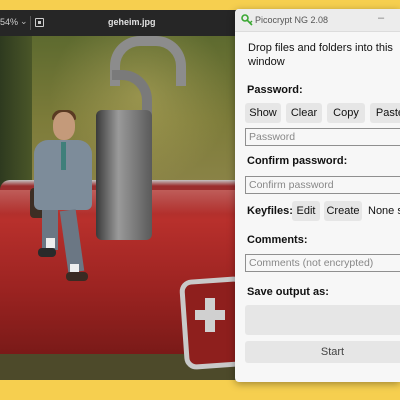 The height and width of the screenshot is (400, 400). What do you see at coordinates (24, 21) in the screenshot?
I see `chevron-down-icon: ⌄` at bounding box center [24, 21].